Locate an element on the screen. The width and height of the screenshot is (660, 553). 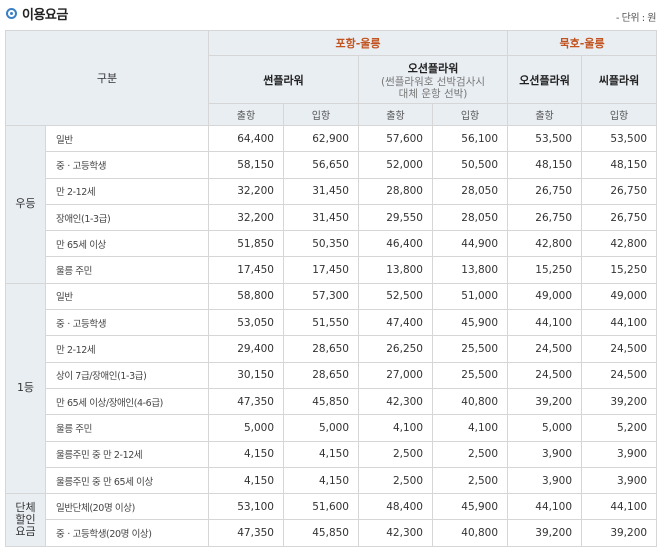
fare-cell: 26,250 is located at coordinates (395, 349).